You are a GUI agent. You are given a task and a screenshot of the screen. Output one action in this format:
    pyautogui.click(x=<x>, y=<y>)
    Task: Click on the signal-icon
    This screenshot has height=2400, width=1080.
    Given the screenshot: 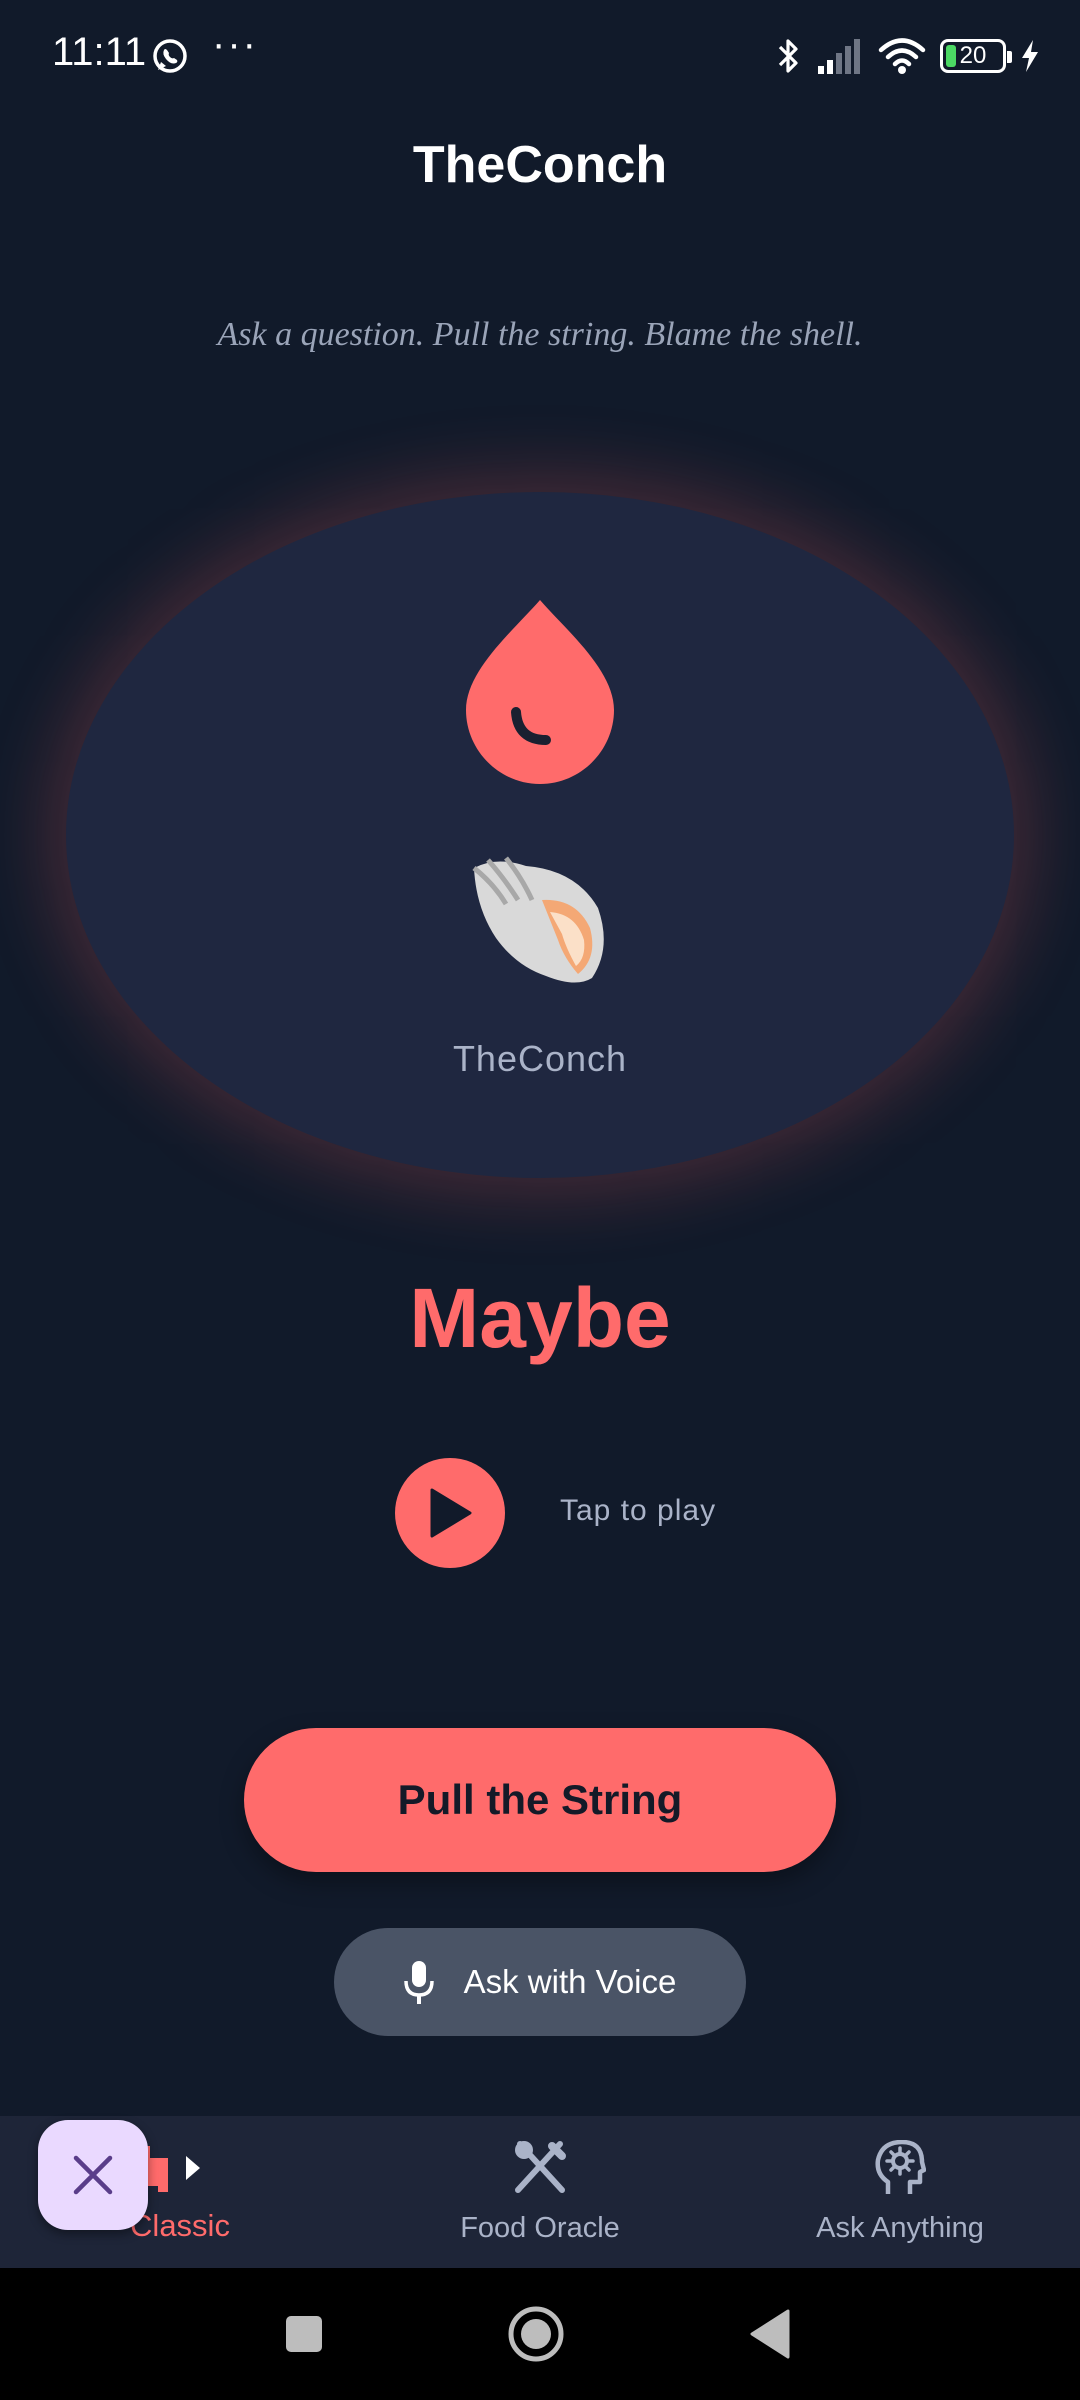 What is the action you would take?
    pyautogui.click(x=839, y=56)
    